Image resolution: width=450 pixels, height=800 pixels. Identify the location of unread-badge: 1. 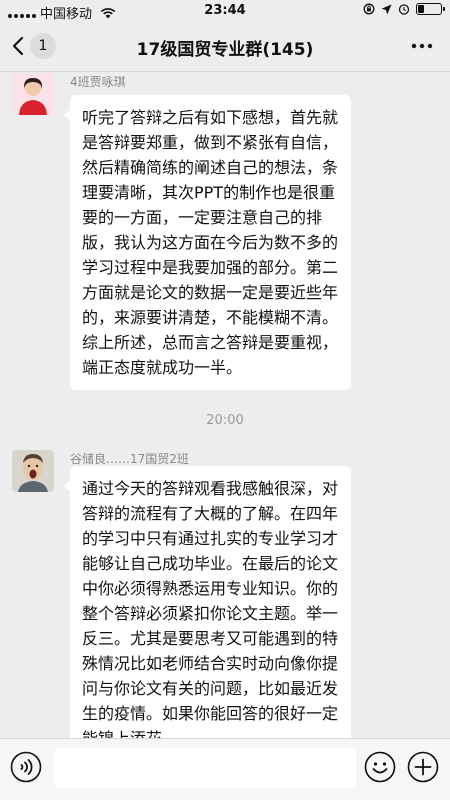
(43, 46).